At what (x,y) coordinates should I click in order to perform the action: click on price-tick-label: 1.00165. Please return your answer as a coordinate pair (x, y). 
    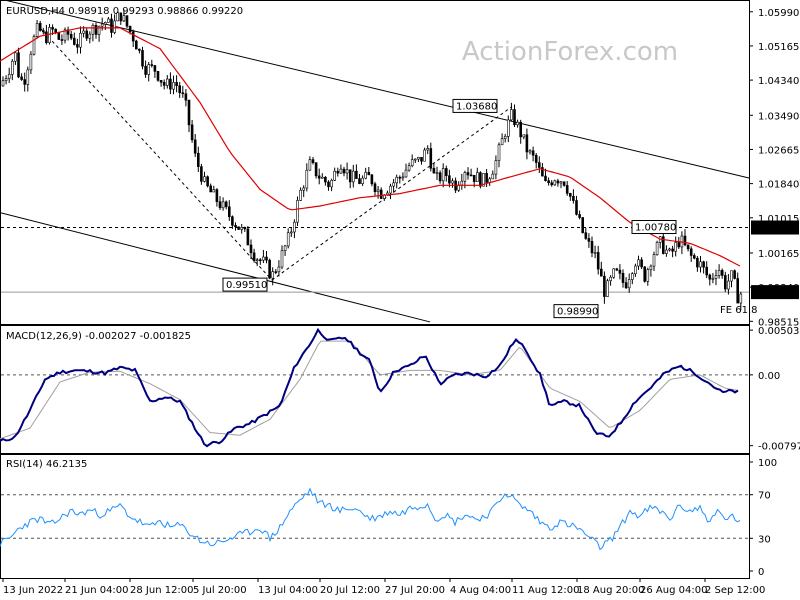
    Looking at the image, I should click on (778, 254).